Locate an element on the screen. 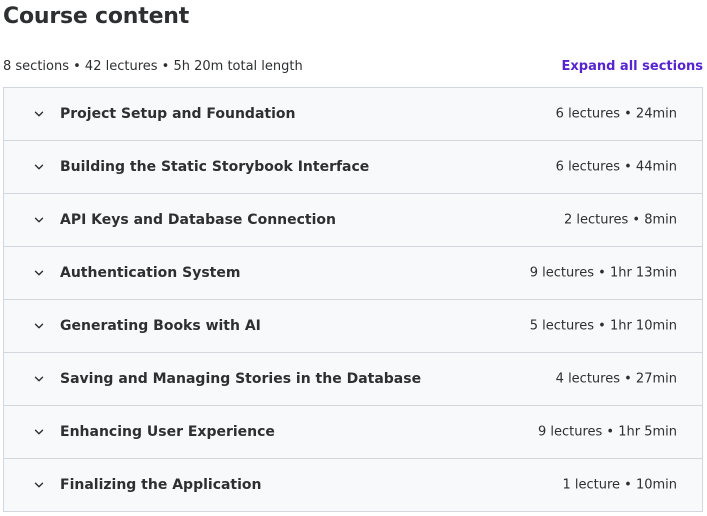 Image resolution: width=707 pixels, height=516 pixels. expand-all-sections-button: Expand all sections is located at coordinates (633, 67).